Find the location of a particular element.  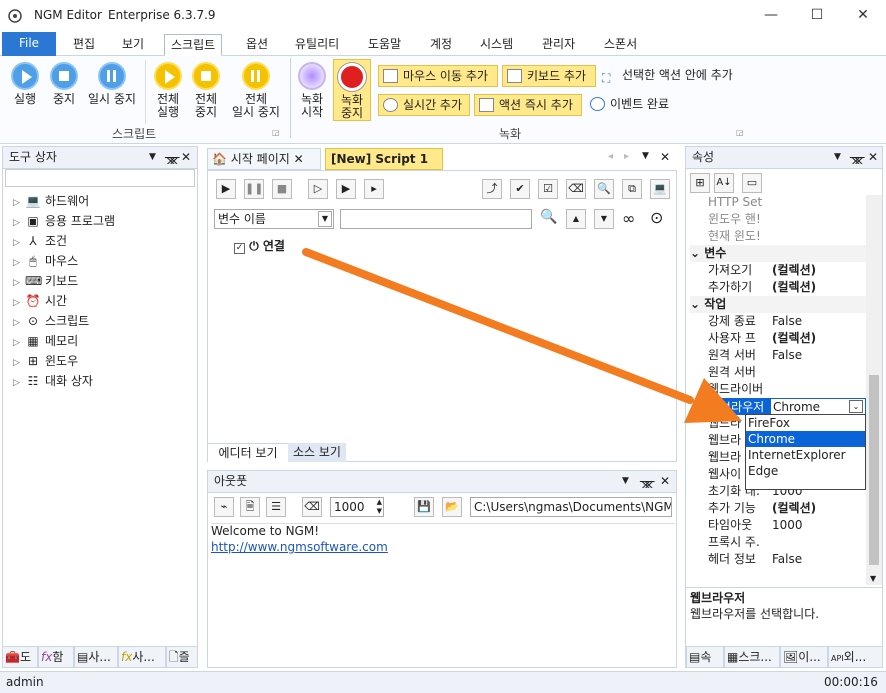

add-keyboard-button: 키보드 추가 is located at coordinates (549, 76).